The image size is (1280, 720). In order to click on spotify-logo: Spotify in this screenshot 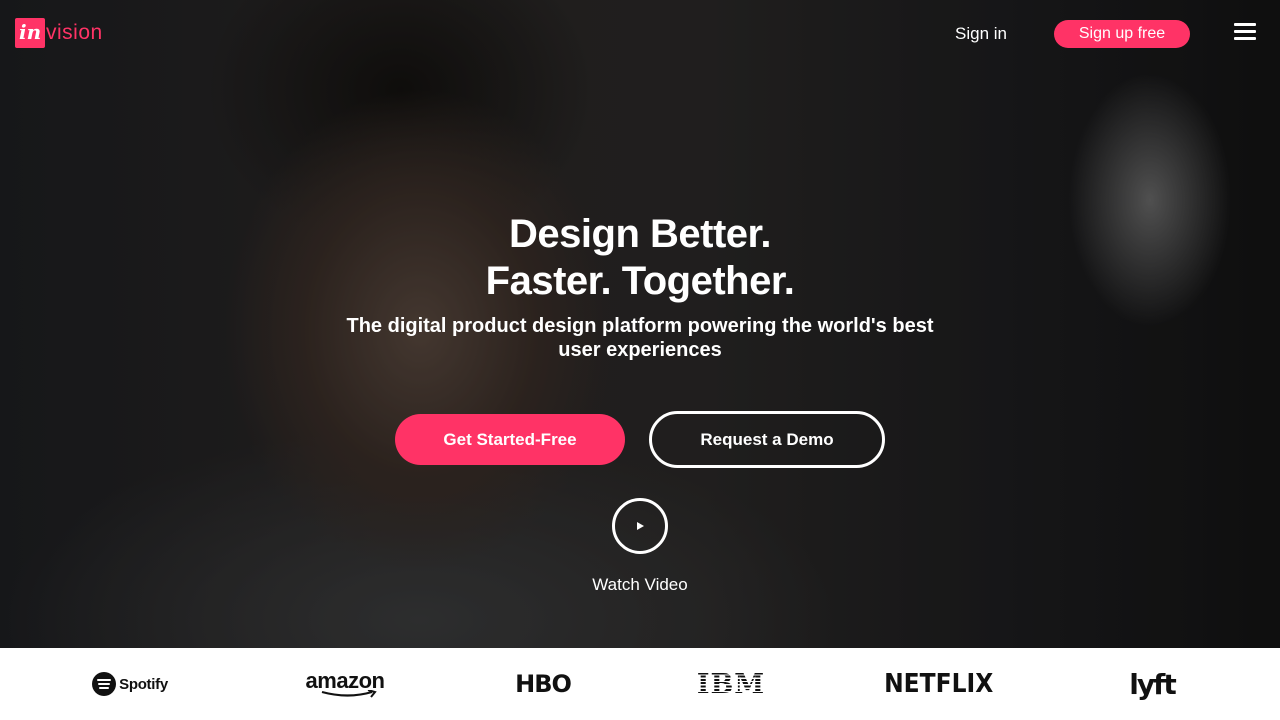, I will do `click(130, 684)`.